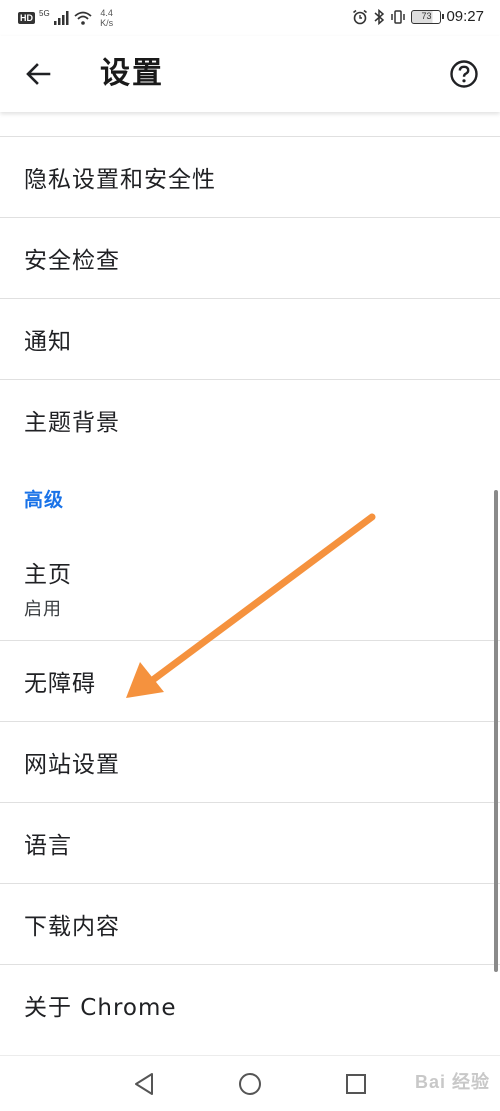  I want to click on settings-item-label: 网站设置, so click(72, 765).